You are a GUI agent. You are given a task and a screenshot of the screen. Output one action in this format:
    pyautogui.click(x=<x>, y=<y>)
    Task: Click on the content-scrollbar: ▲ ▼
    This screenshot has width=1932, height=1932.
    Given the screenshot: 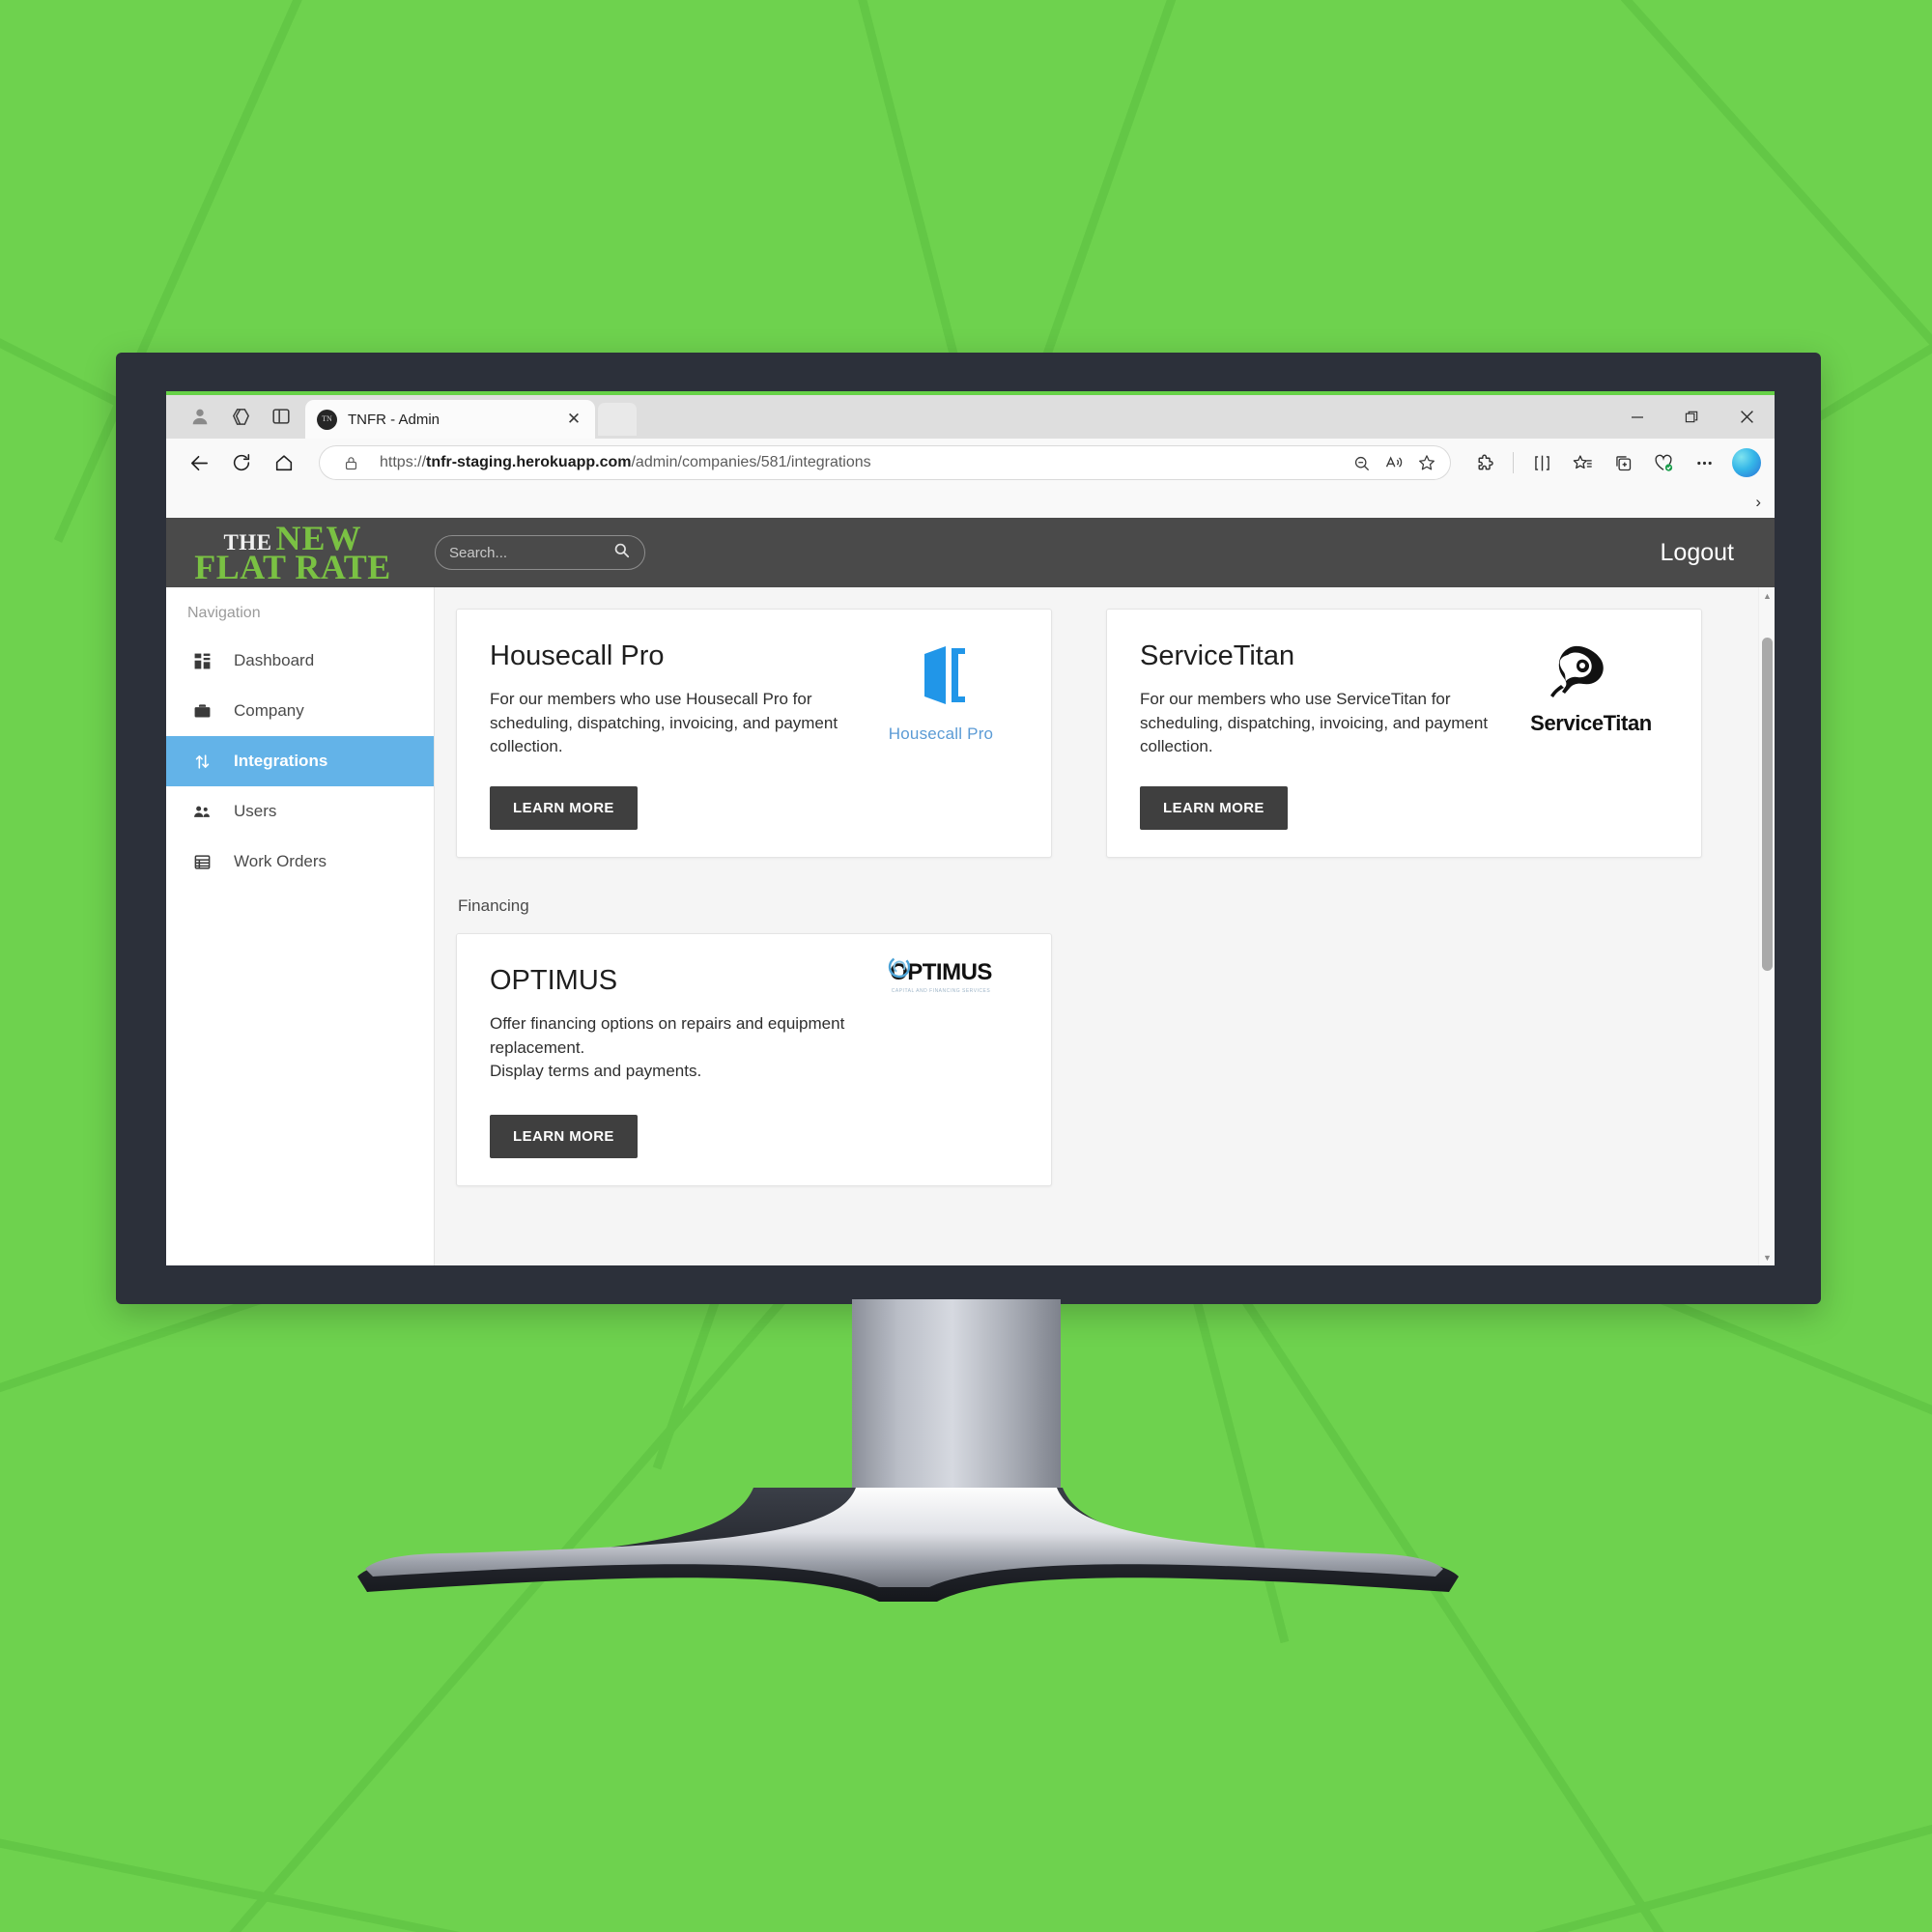 What is the action you would take?
    pyautogui.click(x=1766, y=926)
    